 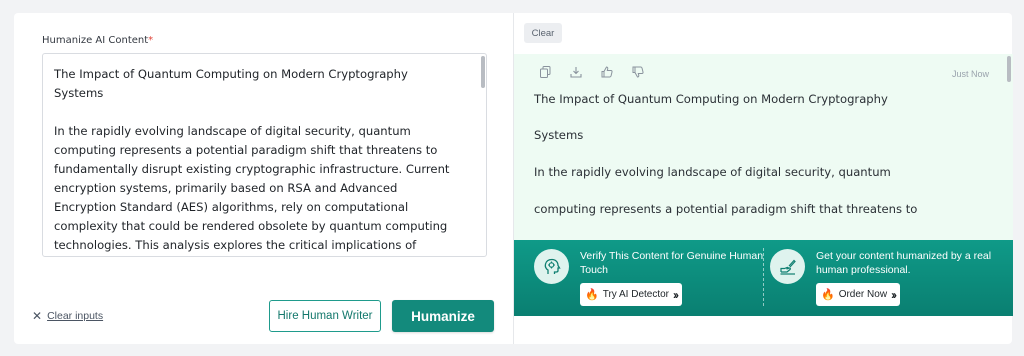 I want to click on output-timestamp: Just Now, so click(x=970, y=74).